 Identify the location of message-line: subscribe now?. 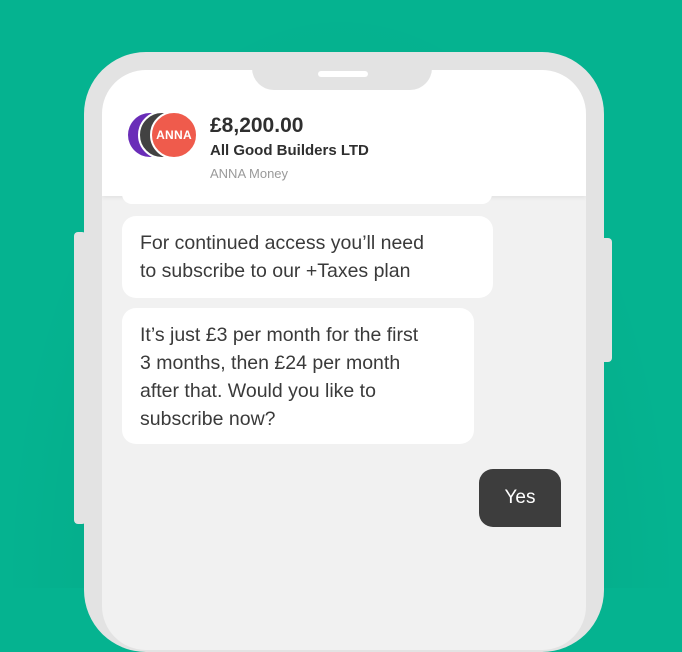
(208, 419).